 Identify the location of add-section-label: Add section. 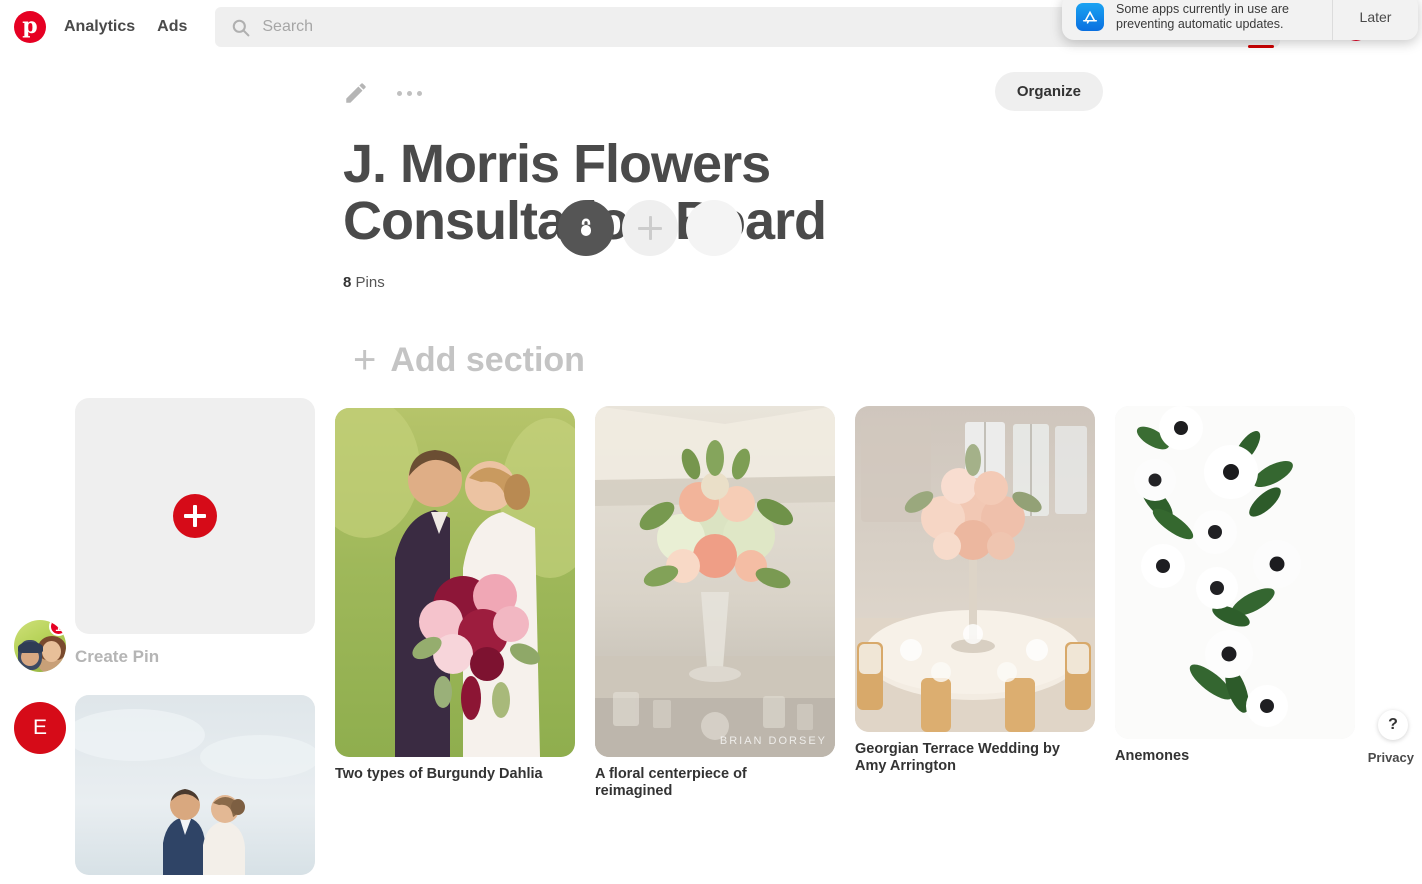
(487, 359).